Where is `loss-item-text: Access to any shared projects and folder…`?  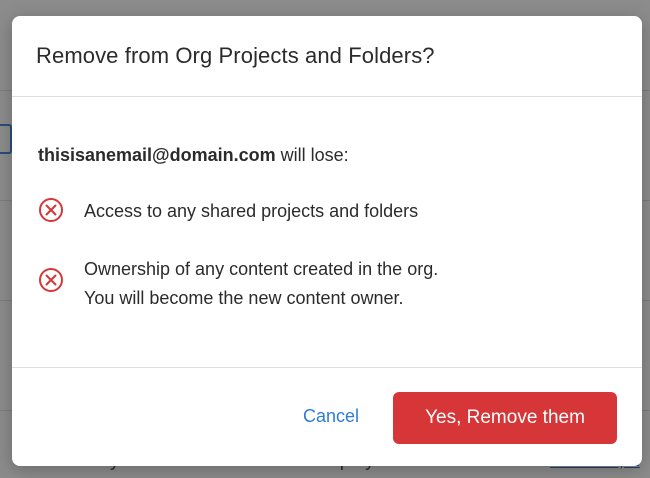 loss-item-text: Access to any shared projects and folder… is located at coordinates (251, 211).